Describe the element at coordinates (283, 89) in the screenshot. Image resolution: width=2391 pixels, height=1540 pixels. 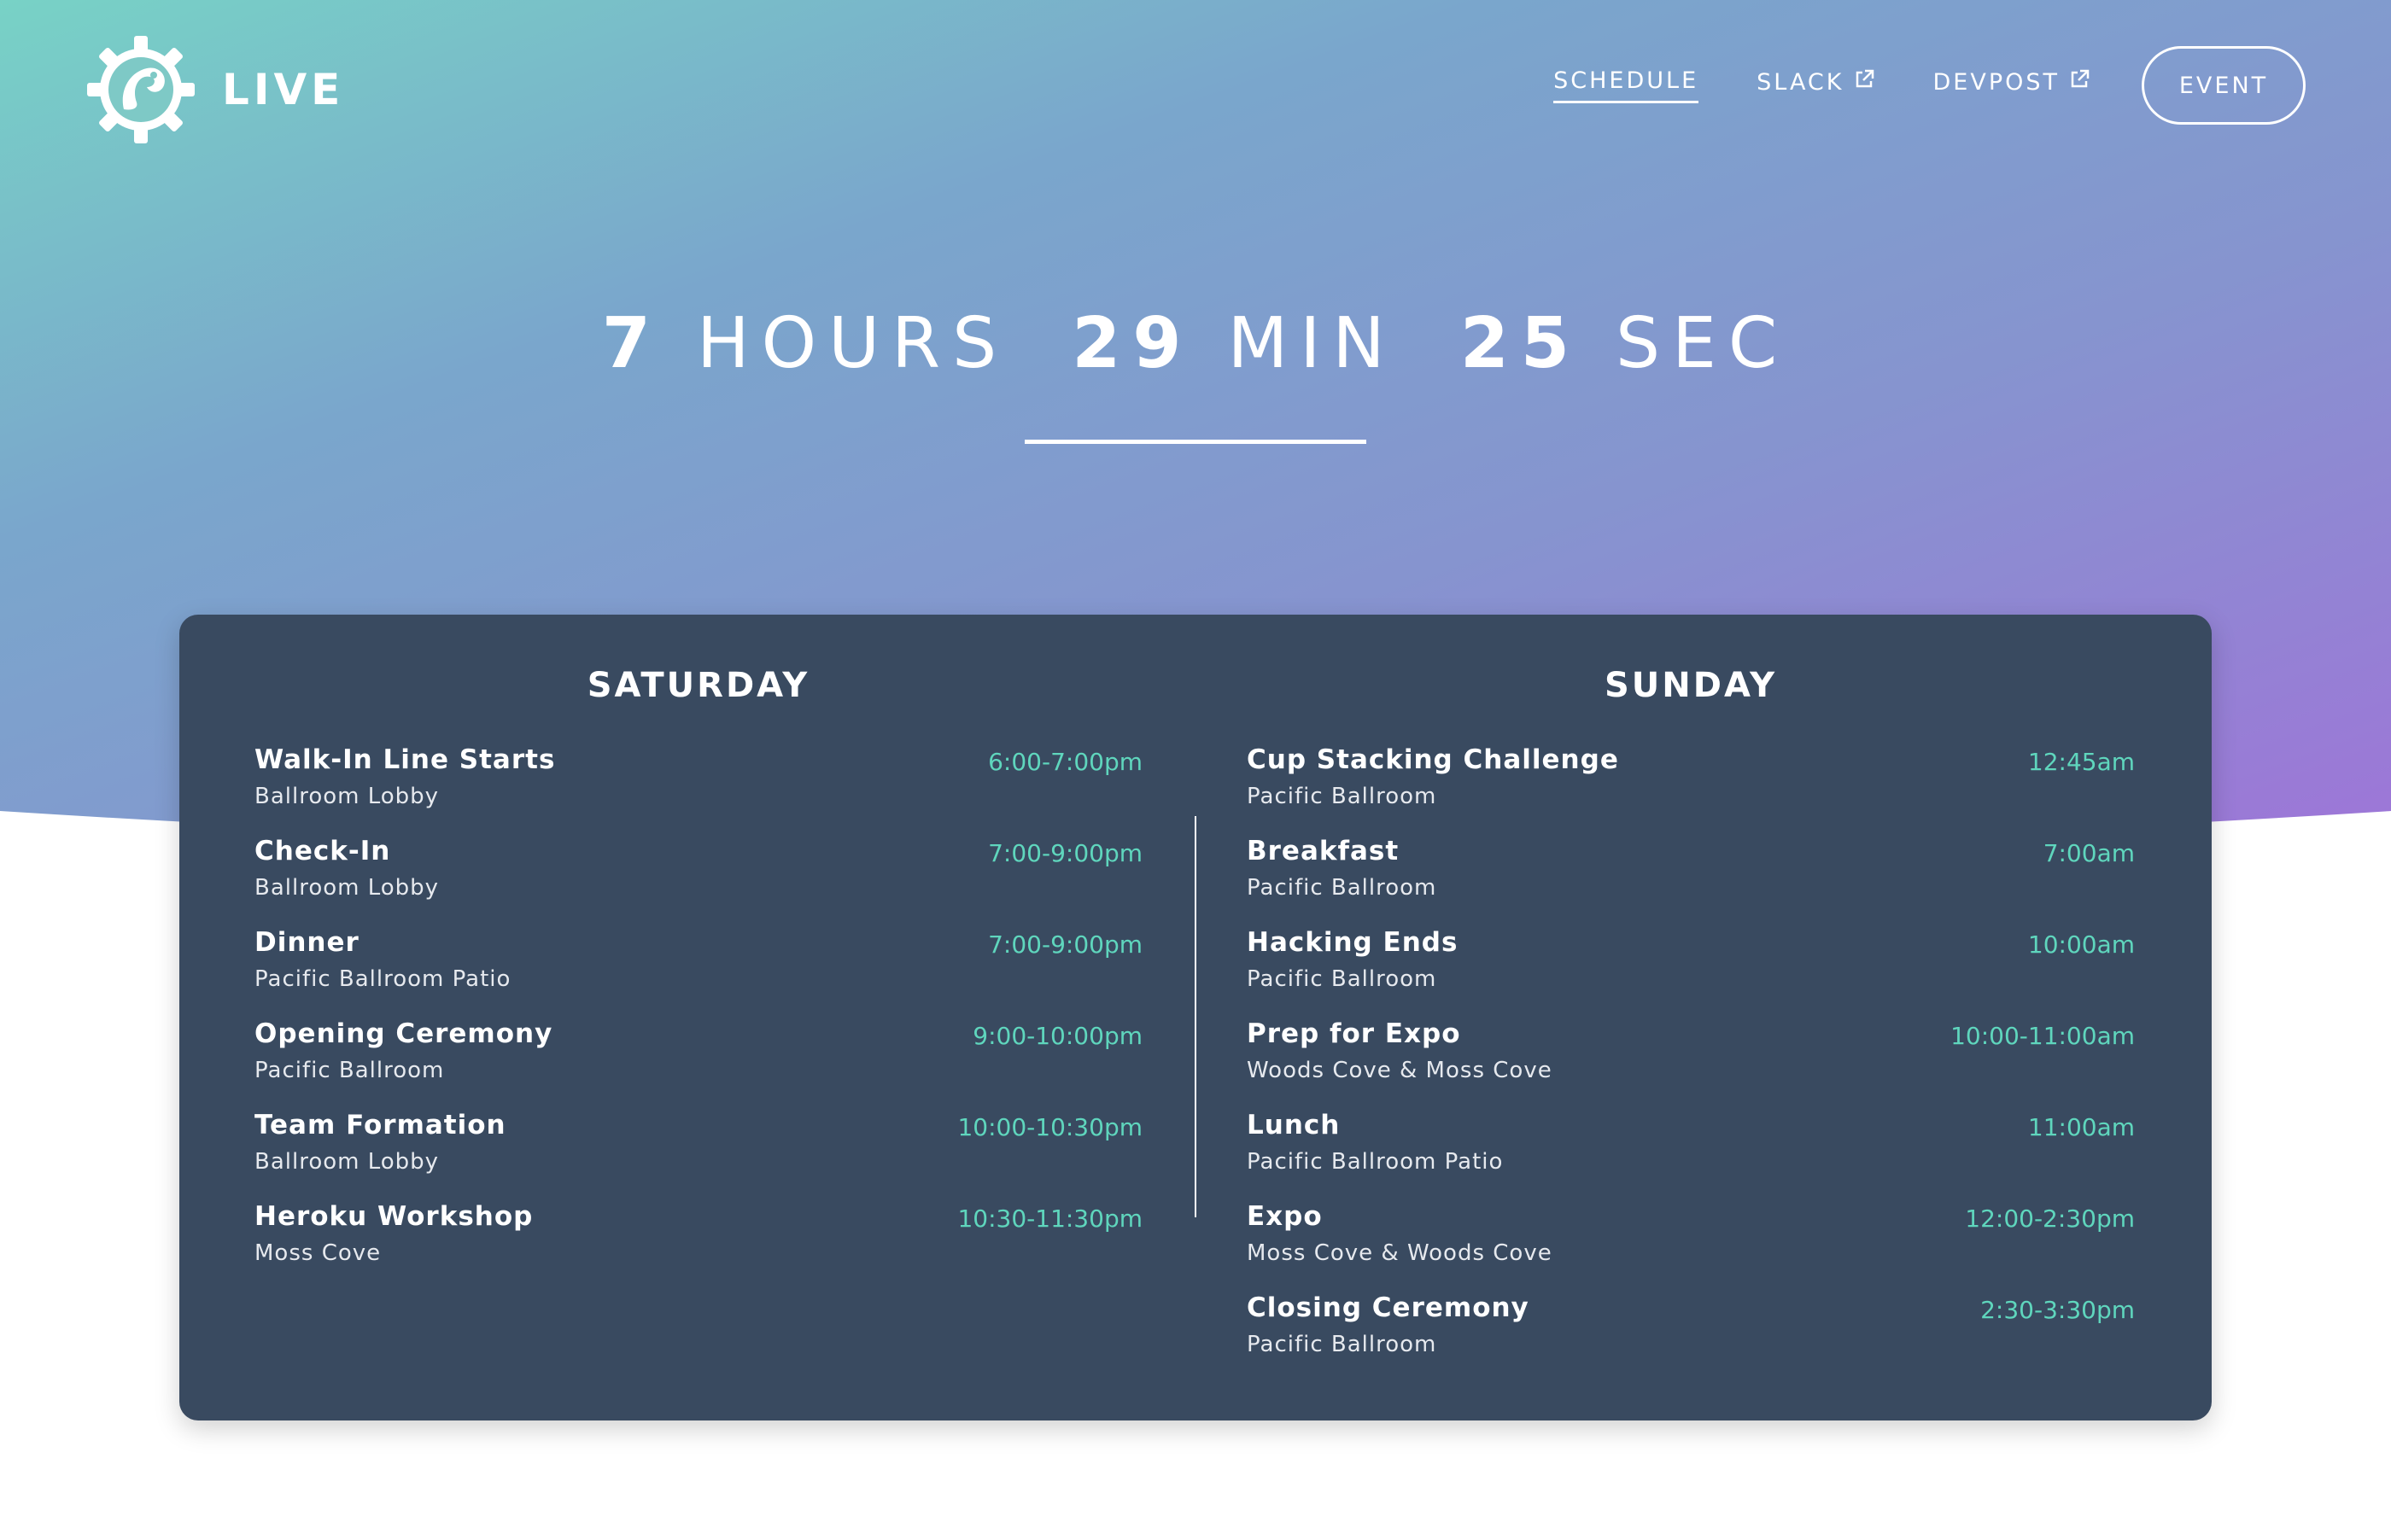
I see `brand-name: LIVE` at that location.